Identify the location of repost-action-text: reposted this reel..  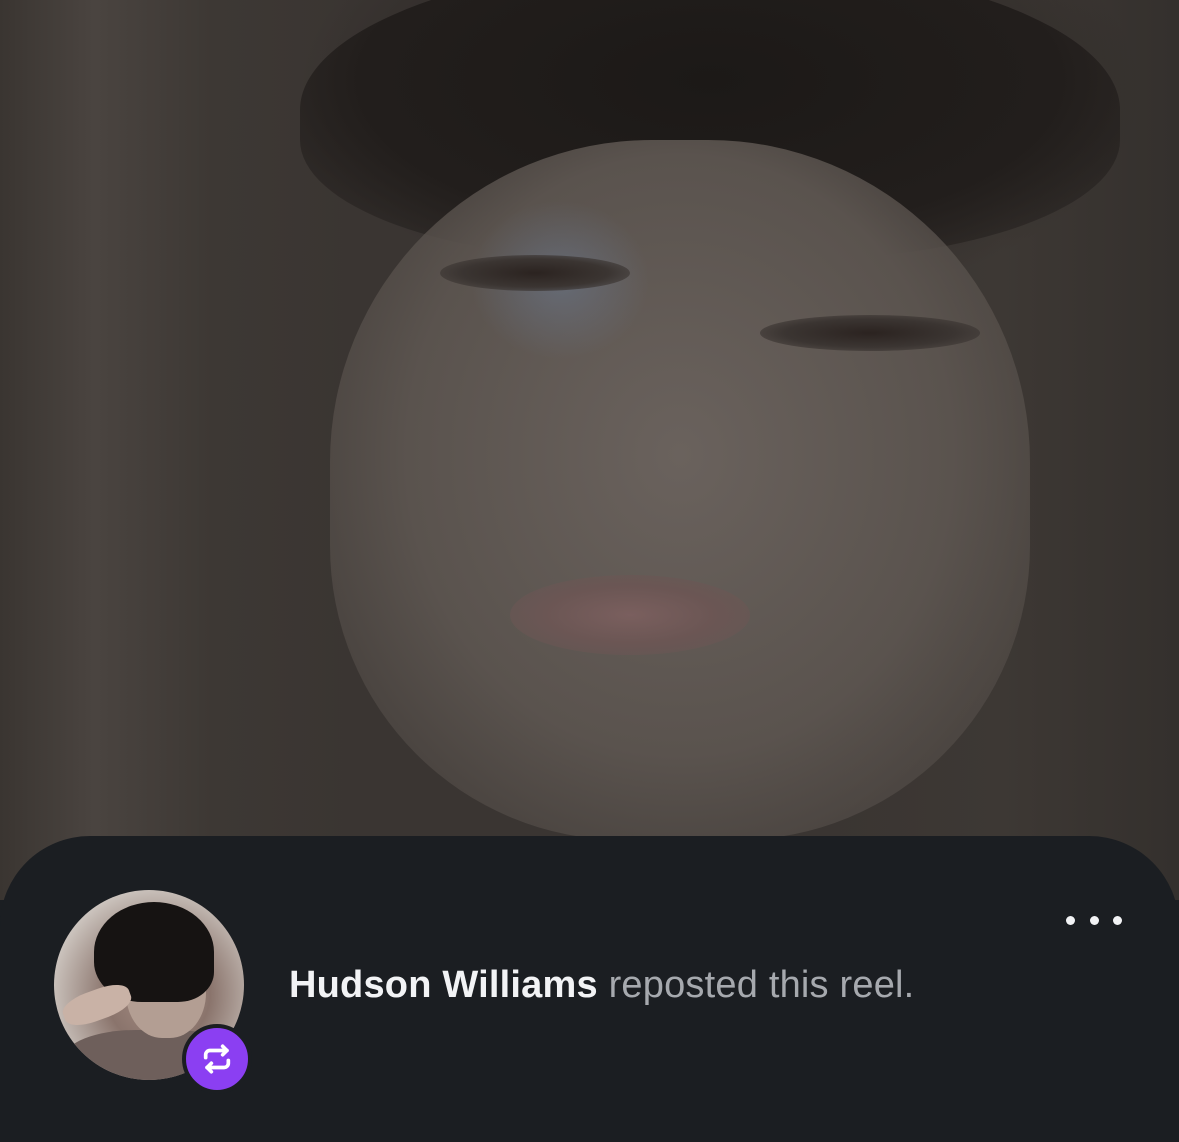
(761, 985).